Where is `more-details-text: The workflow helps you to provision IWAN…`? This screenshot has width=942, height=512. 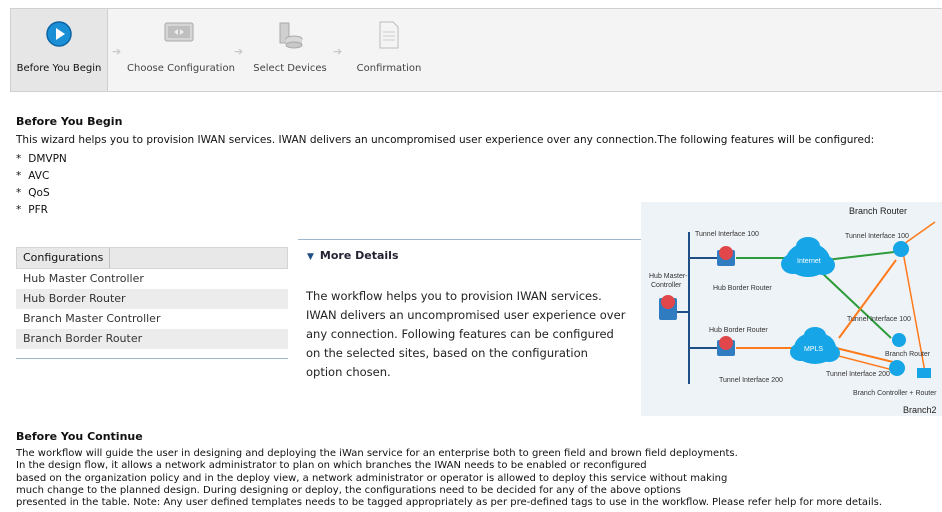 more-details-text: The workflow helps you to provision IWAN… is located at coordinates (466, 334).